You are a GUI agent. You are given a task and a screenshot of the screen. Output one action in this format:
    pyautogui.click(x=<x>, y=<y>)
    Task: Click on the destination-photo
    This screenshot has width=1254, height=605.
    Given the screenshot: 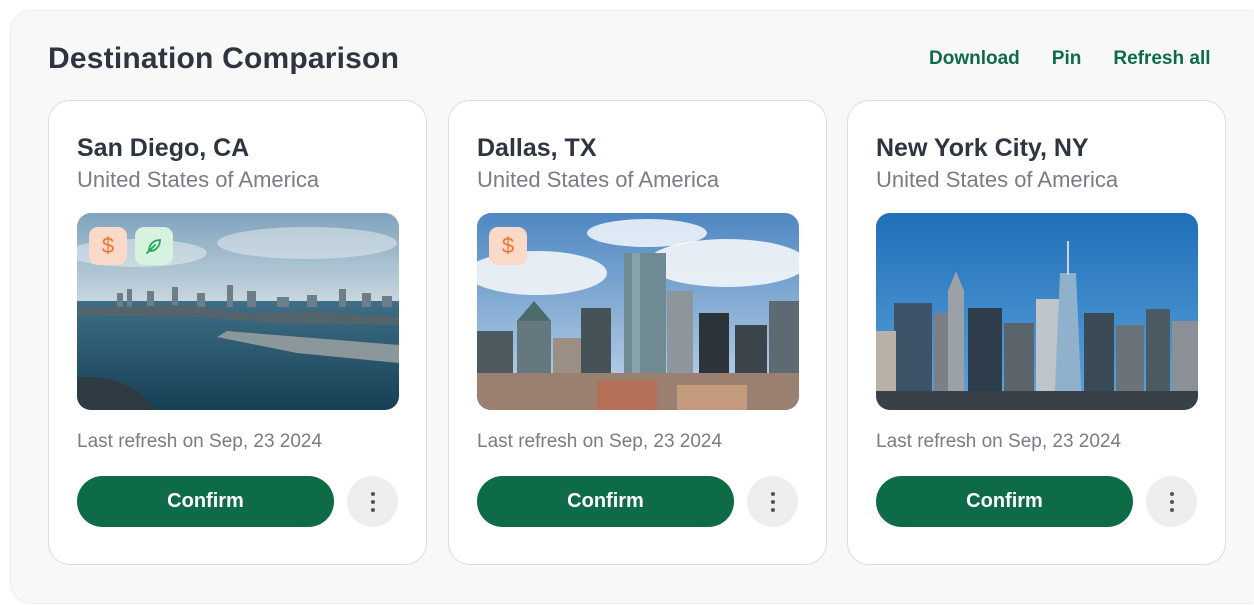 What is the action you would take?
    pyautogui.click(x=1037, y=311)
    